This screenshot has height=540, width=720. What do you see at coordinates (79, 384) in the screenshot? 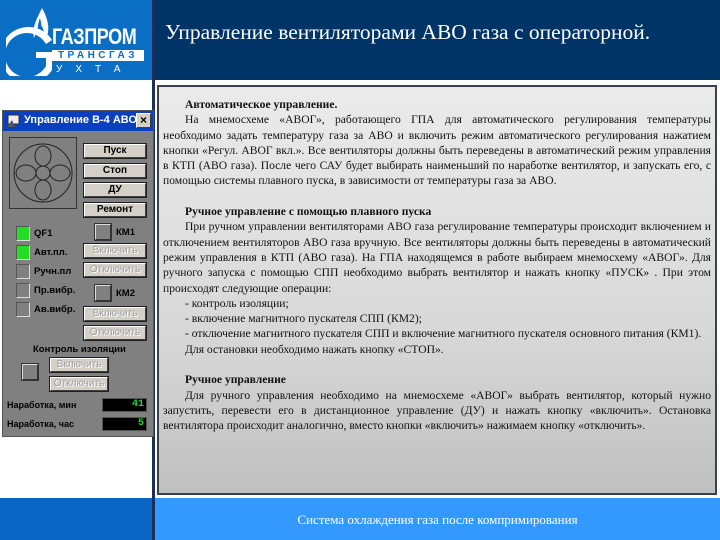
I see `insulation-off-button: Отключить` at bounding box center [79, 384].